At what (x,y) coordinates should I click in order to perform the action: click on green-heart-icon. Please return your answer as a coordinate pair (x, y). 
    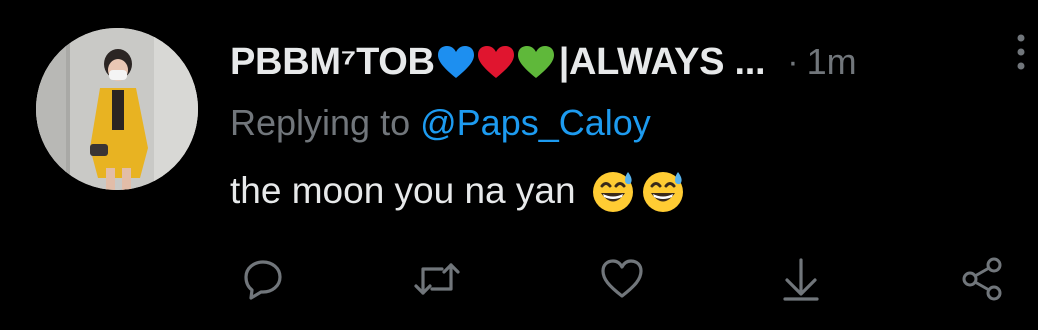
    Looking at the image, I should click on (535, 62).